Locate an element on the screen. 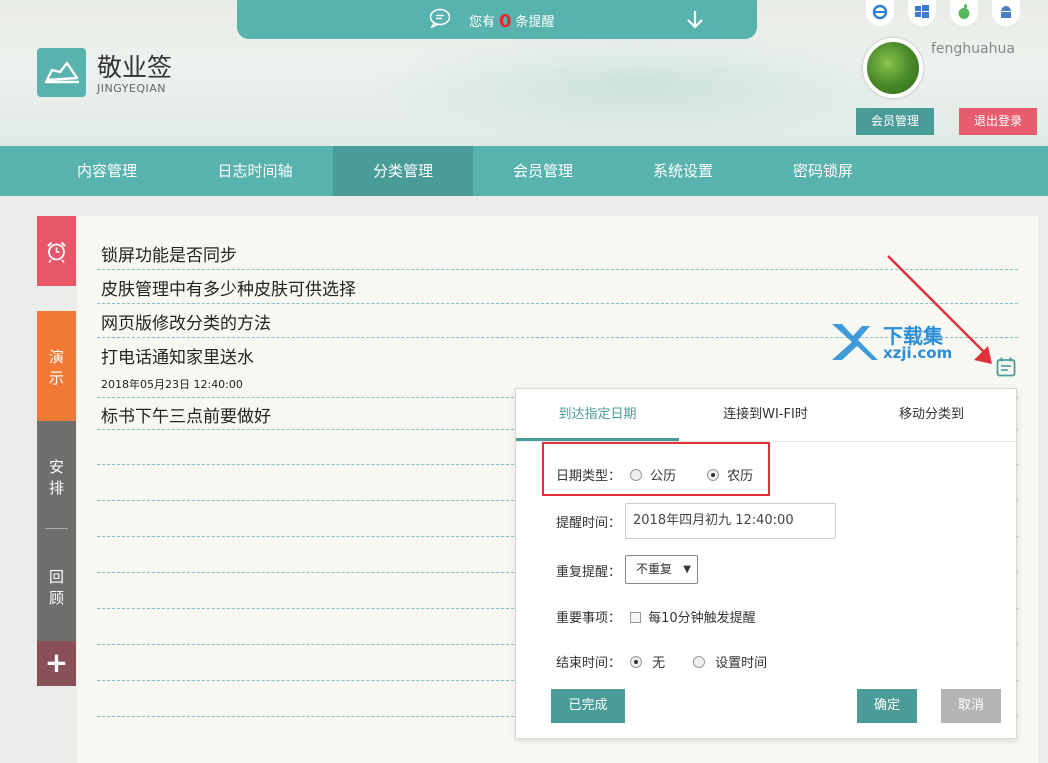  arrow-down-icon is located at coordinates (695, 19).